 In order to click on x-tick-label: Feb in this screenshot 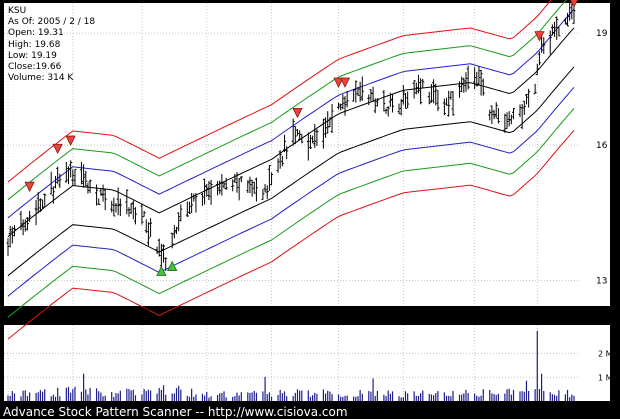, I will do `click(537, 309)`.